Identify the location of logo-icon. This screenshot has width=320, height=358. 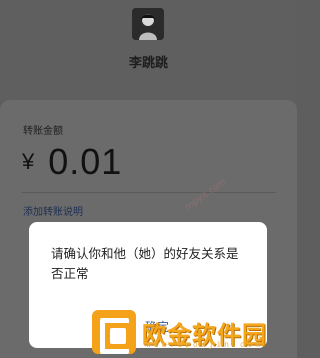
(114, 332).